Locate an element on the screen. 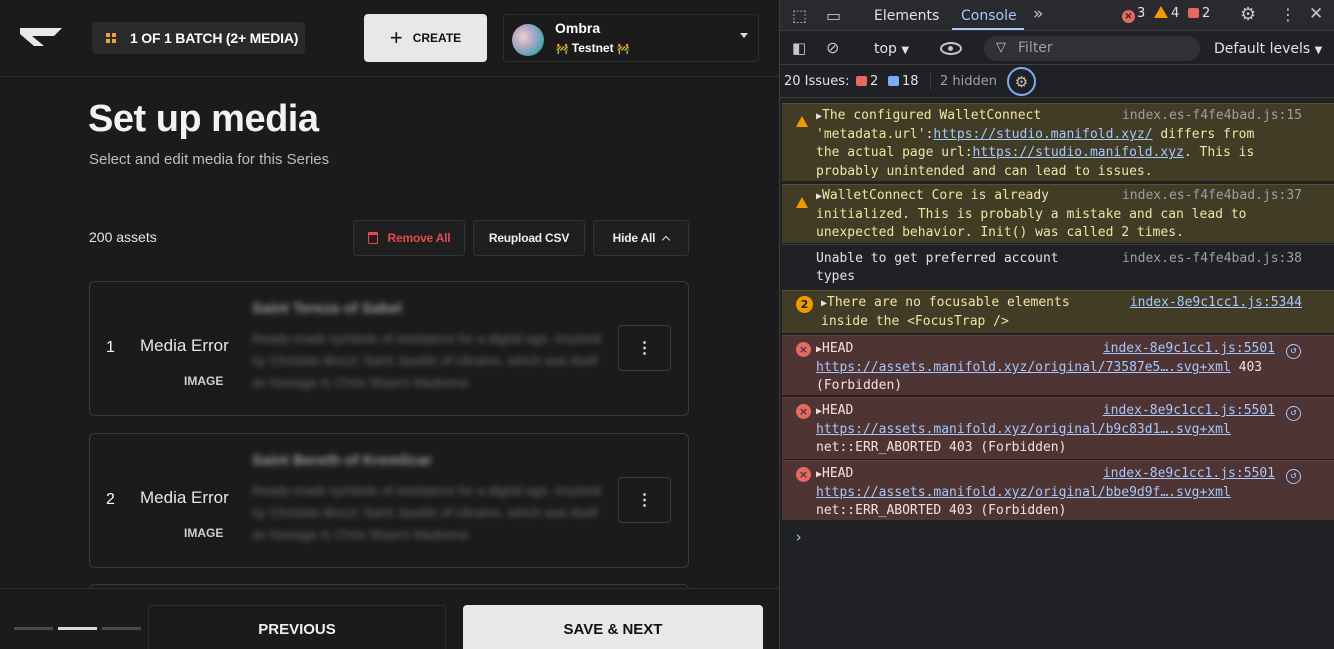 Image resolution: width=1334 pixels, height=649 pixels. reupload-csv-button: Reupload CSV is located at coordinates (529, 238).